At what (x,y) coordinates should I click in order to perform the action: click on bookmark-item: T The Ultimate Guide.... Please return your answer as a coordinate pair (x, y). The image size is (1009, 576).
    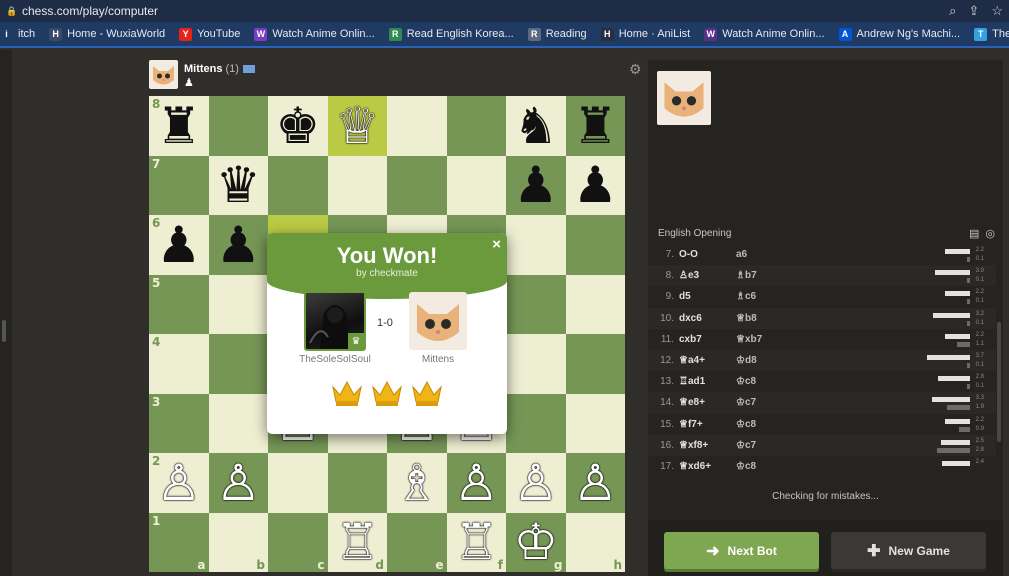
    Looking at the image, I should click on (991, 34).